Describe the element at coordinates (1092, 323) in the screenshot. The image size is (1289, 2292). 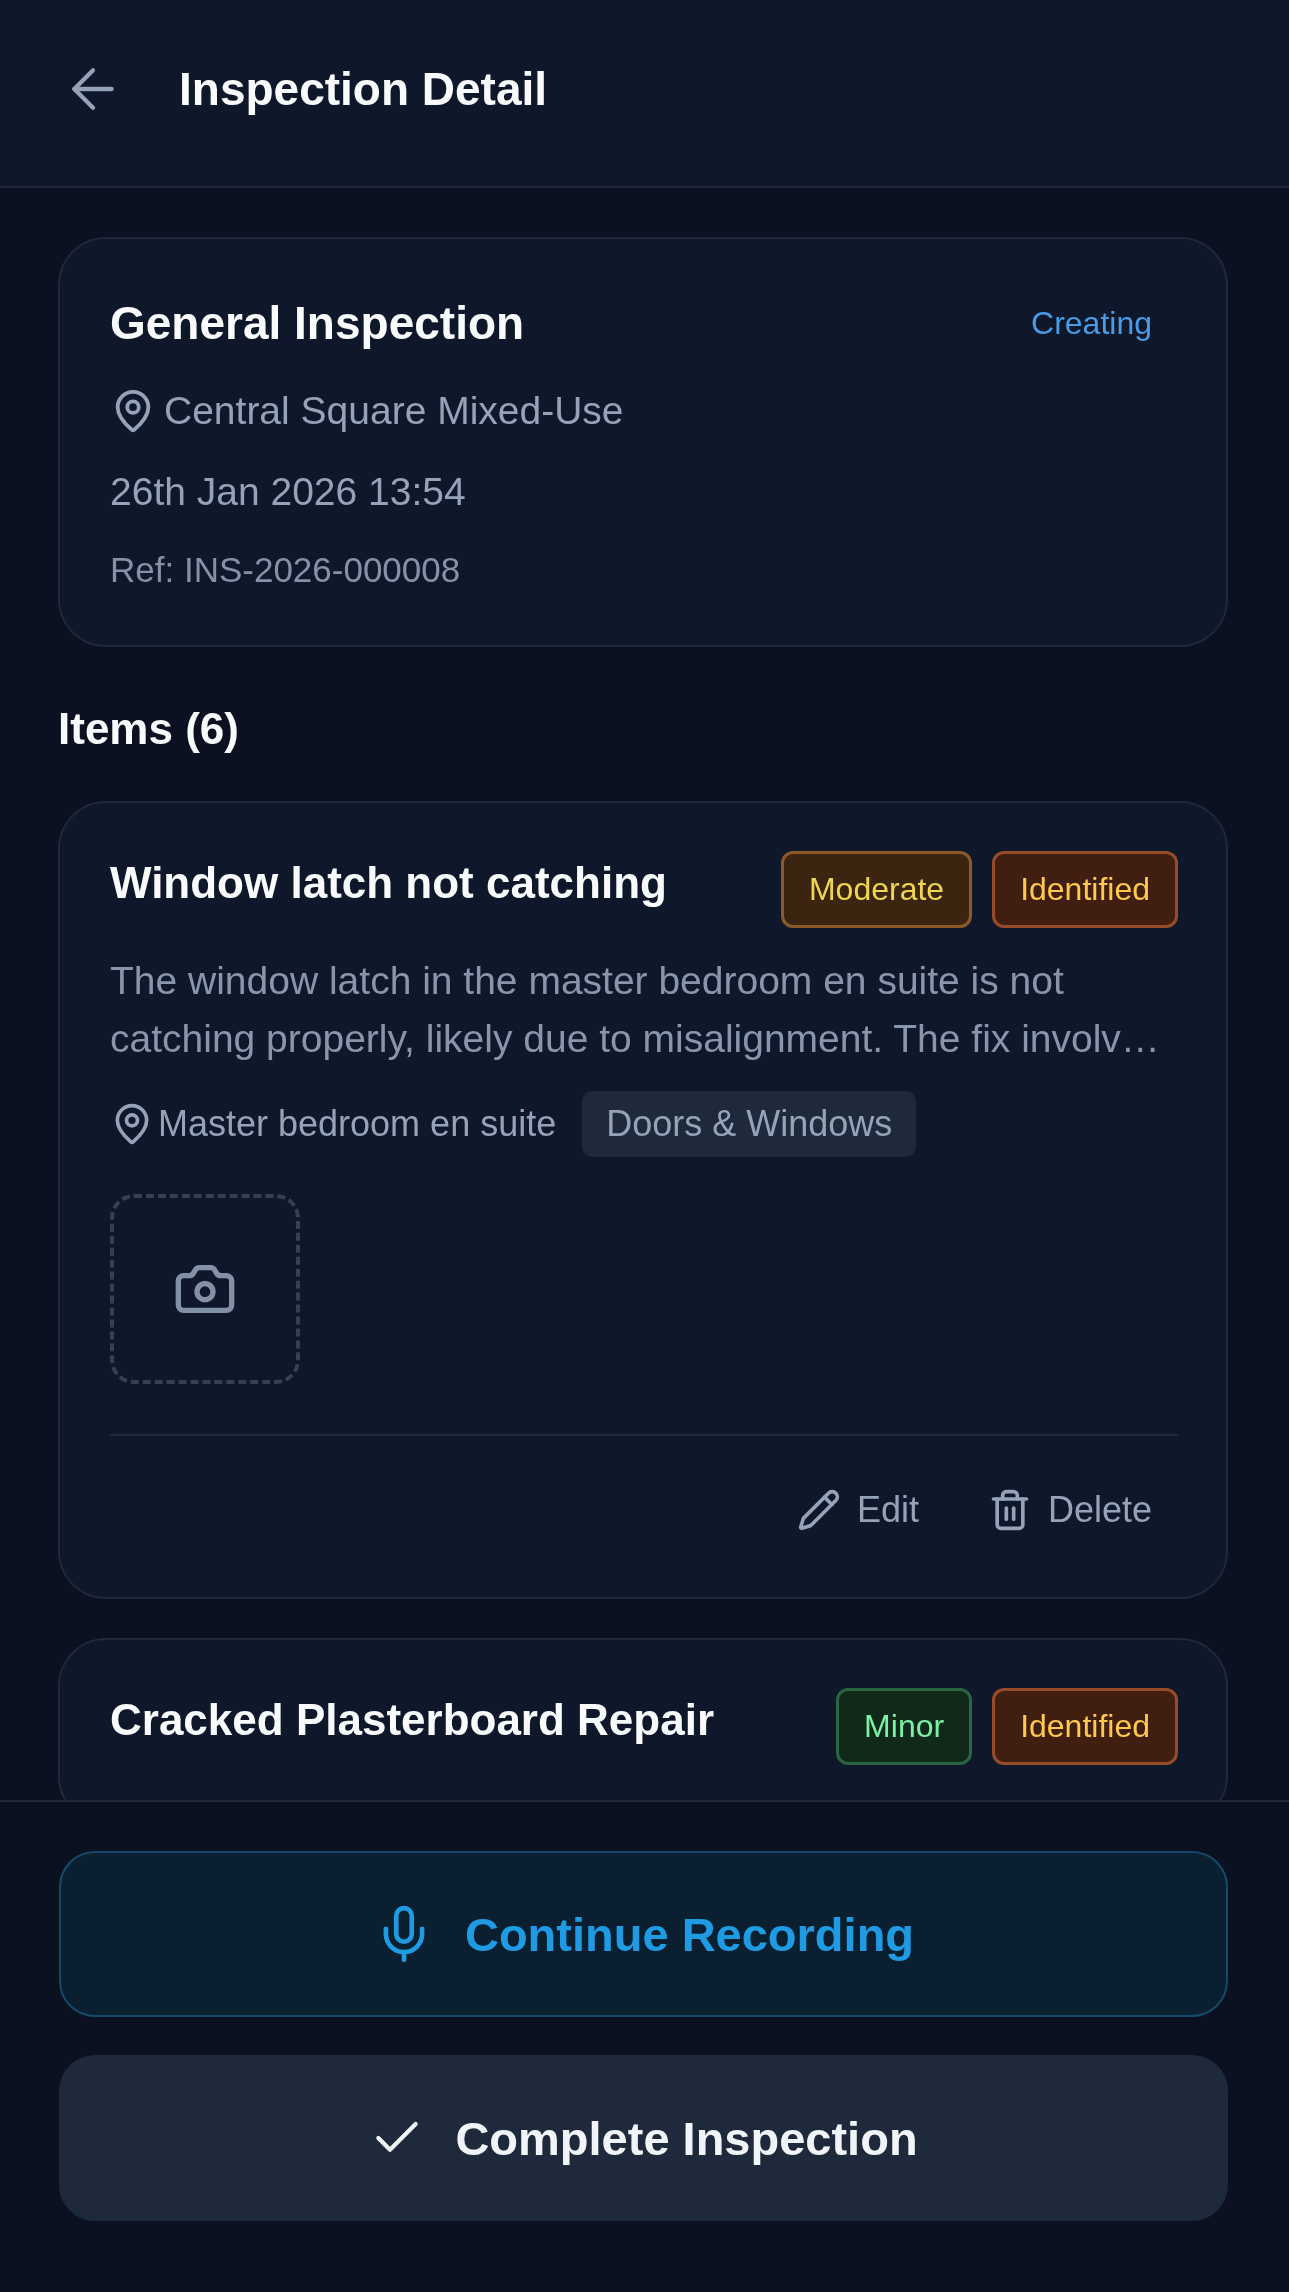
I see `status-label: Creating` at that location.